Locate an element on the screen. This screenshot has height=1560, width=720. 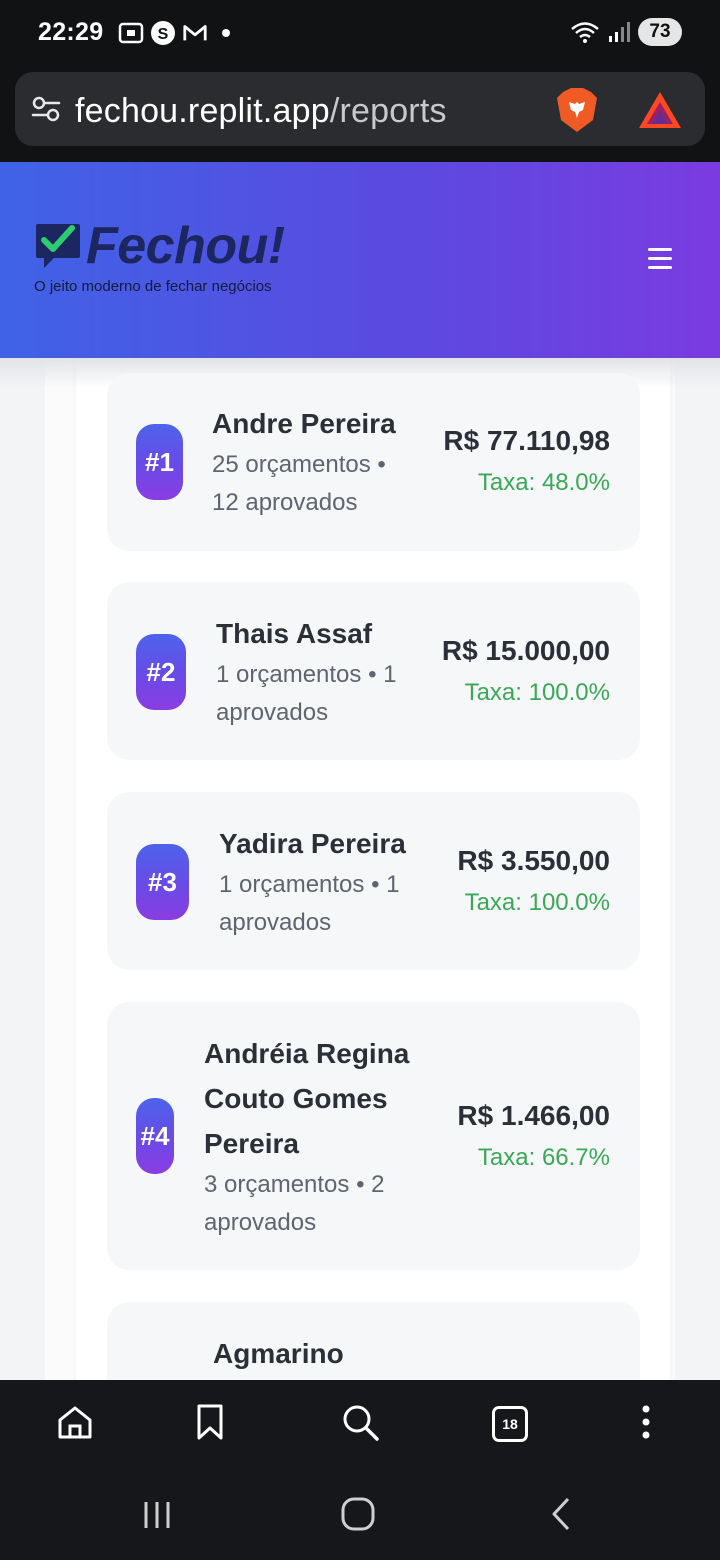
seller-rate: Taxa: 66.7% is located at coordinates (543, 1157).